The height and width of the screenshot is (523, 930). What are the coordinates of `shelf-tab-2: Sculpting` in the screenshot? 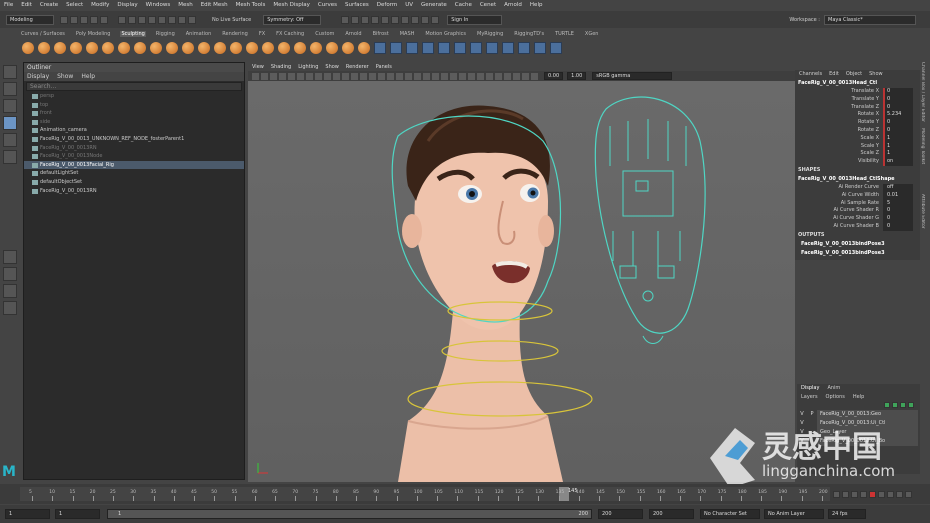 It's located at (133, 33).